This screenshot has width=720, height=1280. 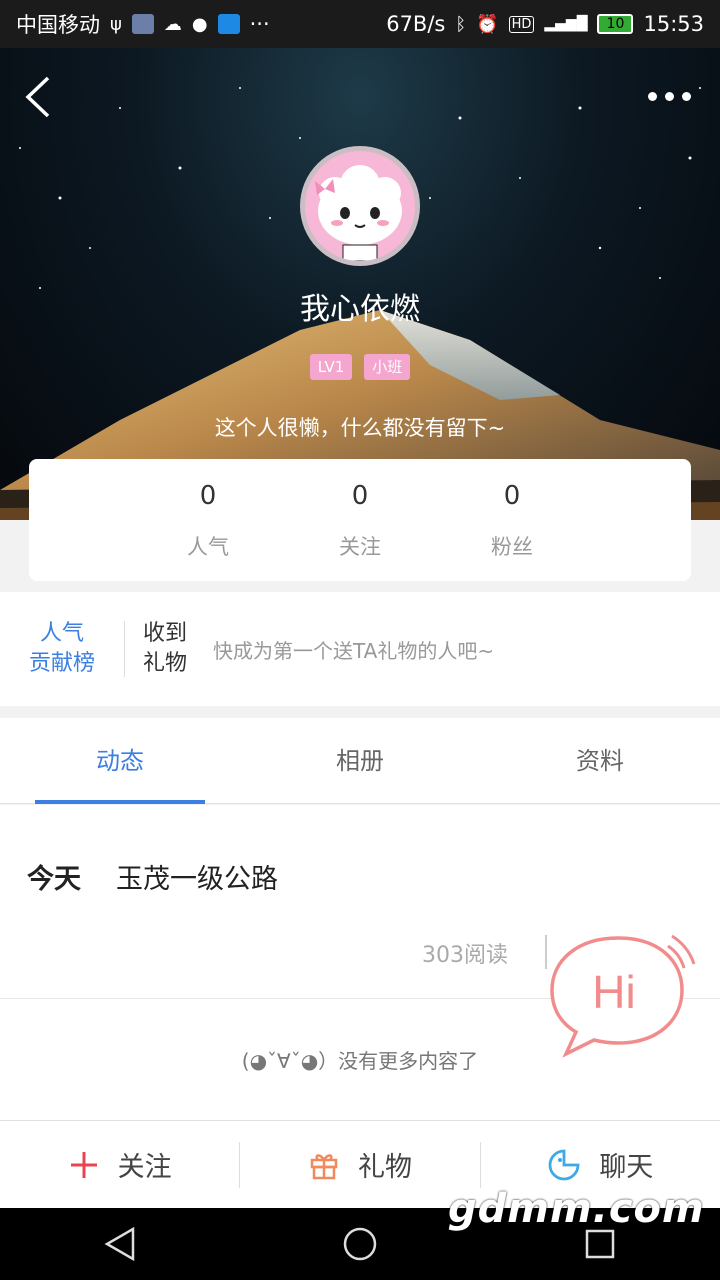 I want to click on alarm-icon: ⏰, so click(x=487, y=24).